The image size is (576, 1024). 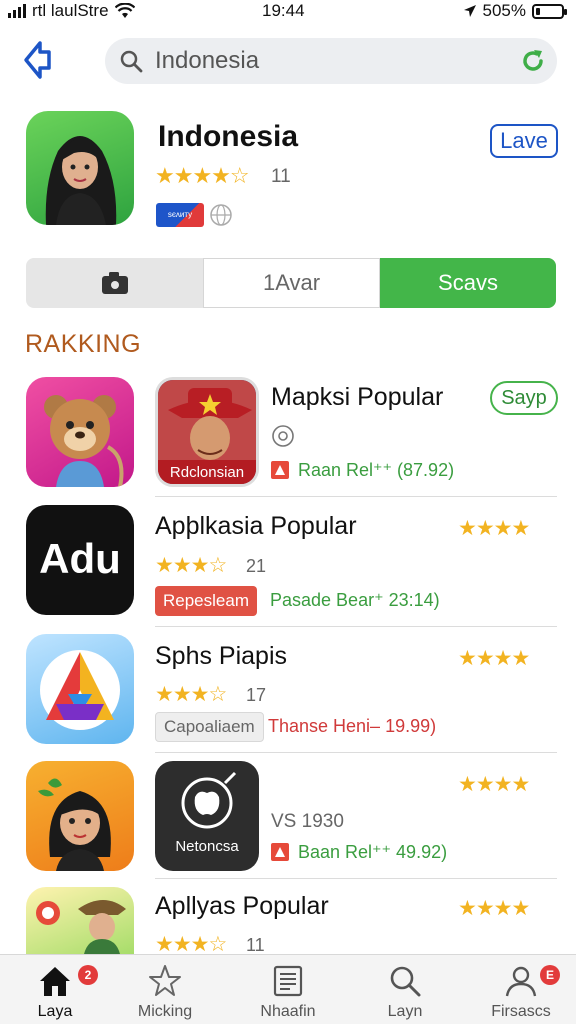 What do you see at coordinates (325, 61) in the screenshot?
I see `search-input` at bounding box center [325, 61].